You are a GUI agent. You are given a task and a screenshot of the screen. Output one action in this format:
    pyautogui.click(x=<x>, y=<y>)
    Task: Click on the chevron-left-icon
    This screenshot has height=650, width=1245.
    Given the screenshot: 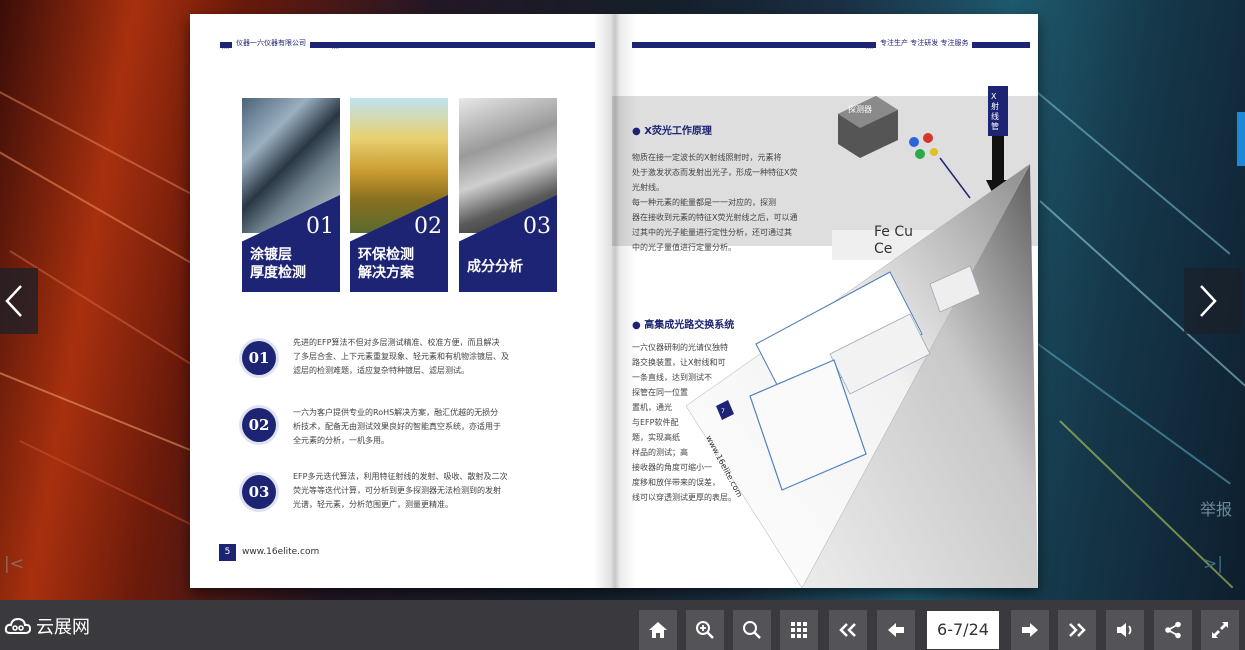 What is the action you would take?
    pyautogui.click(x=13, y=301)
    